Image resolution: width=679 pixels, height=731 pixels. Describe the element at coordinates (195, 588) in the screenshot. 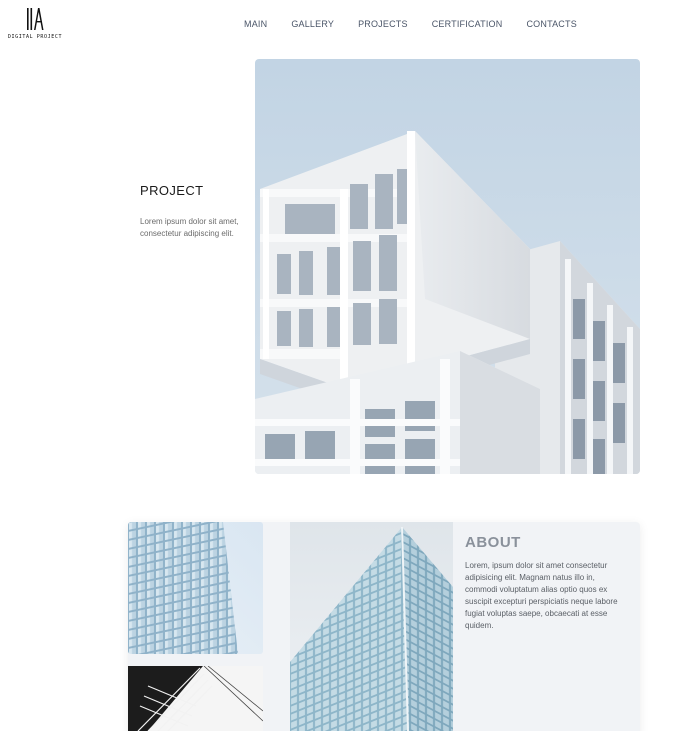

I see `gallery-thumbnail-glass-facade` at that location.